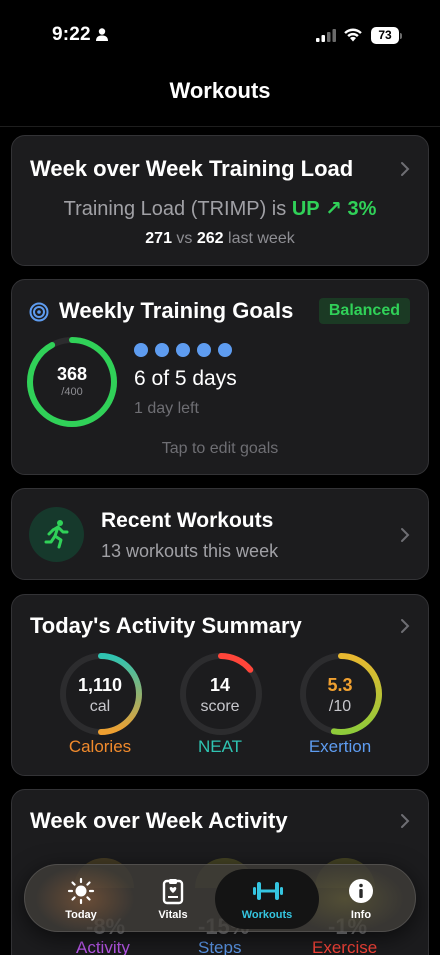 Image resolution: width=440 pixels, height=955 pixels. Describe the element at coordinates (100, 746) in the screenshot. I see `calories-label: Calories` at that location.